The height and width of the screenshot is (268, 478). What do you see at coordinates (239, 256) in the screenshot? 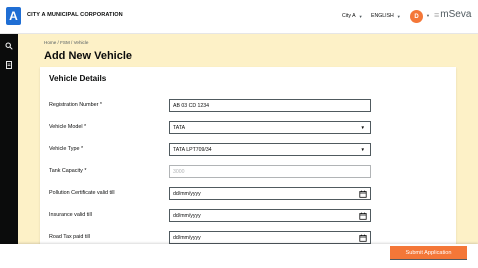
I see `action-bar: Submit Application` at bounding box center [239, 256].